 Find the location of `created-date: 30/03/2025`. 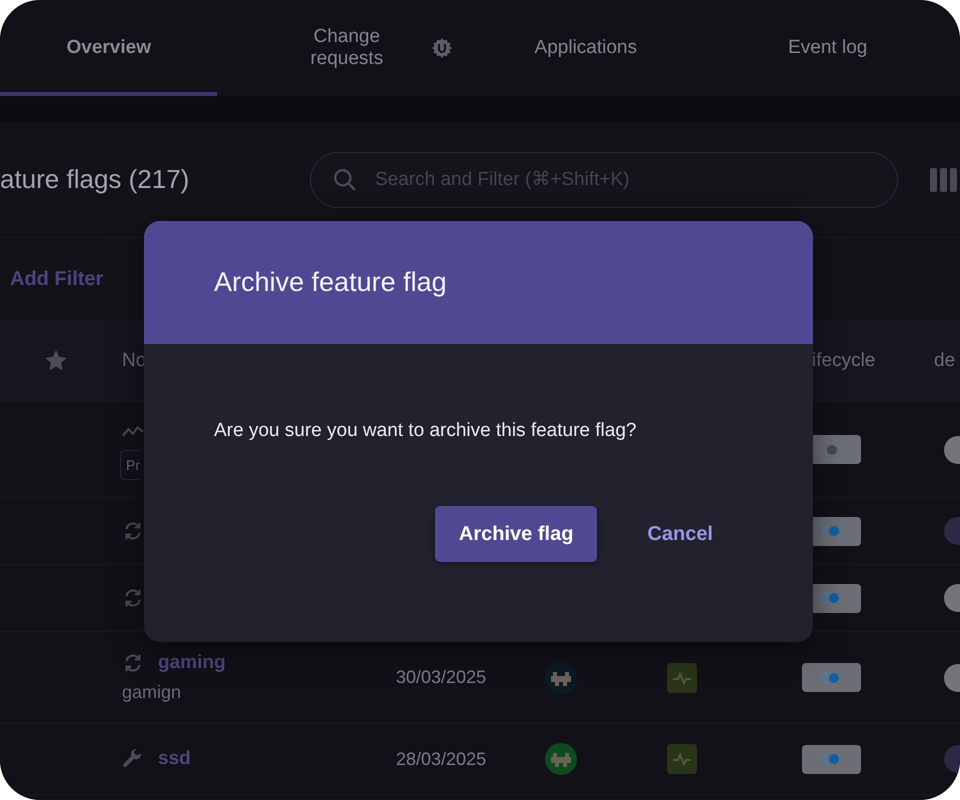

created-date: 30/03/2025 is located at coordinates (442, 677).